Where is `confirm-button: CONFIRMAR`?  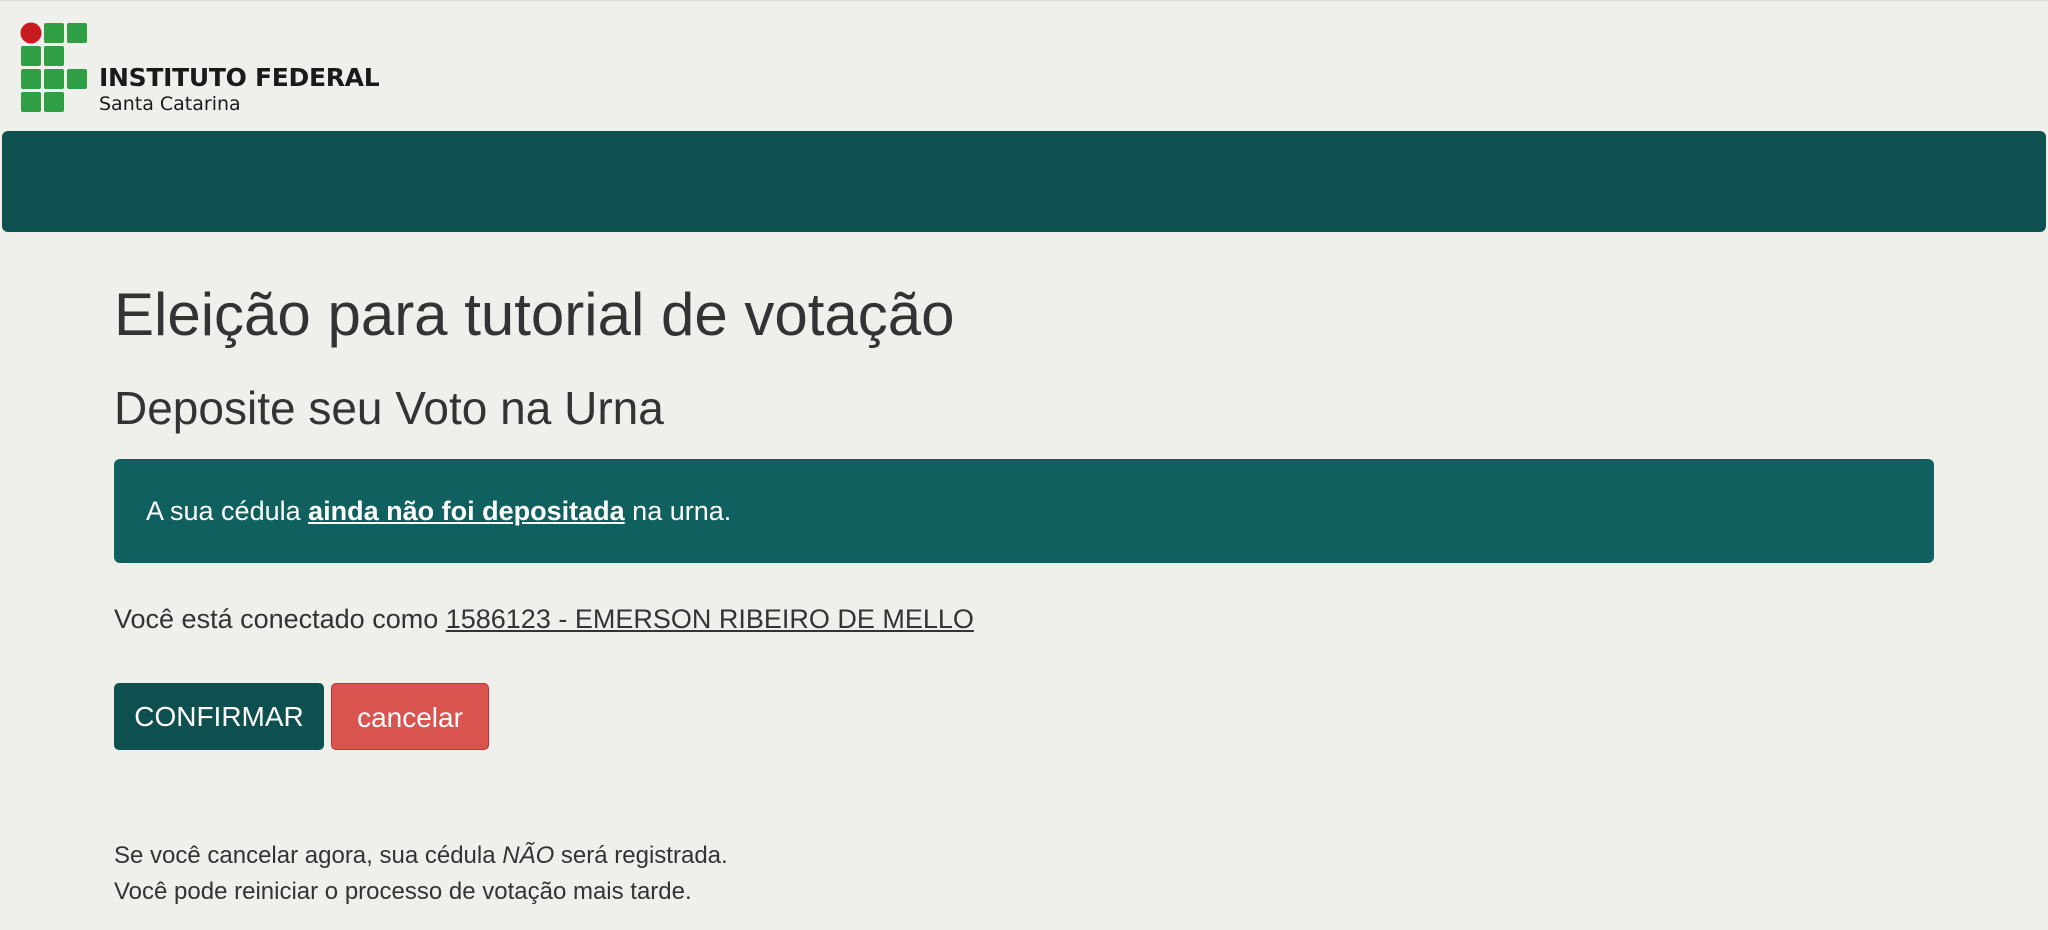
confirm-button: CONFIRMAR is located at coordinates (219, 716).